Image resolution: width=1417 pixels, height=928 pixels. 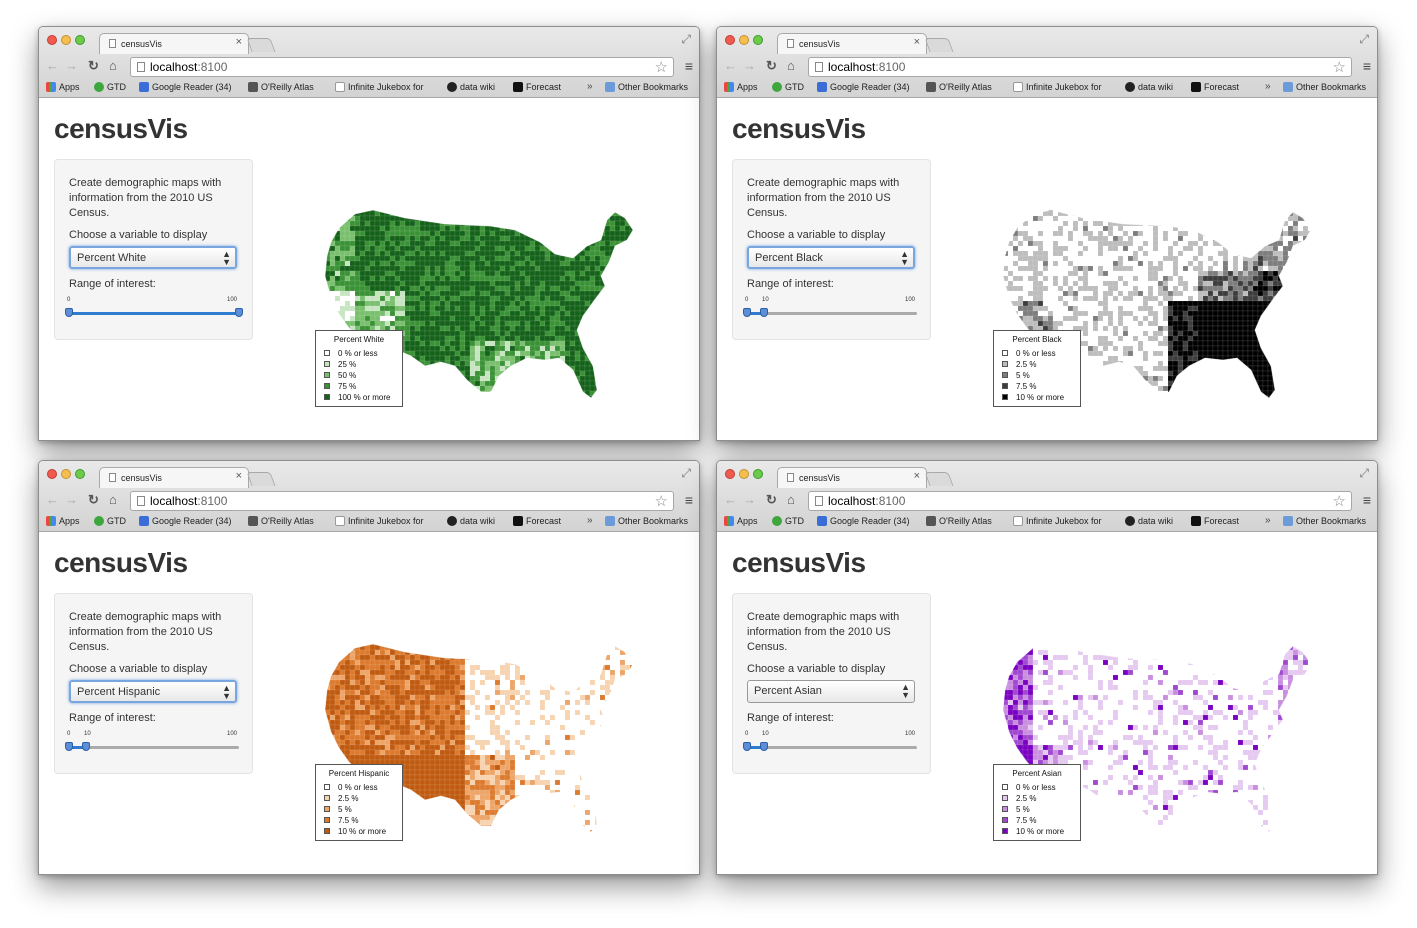 What do you see at coordinates (831, 309) in the screenshot?
I see `range-slider: 0 10 100` at bounding box center [831, 309].